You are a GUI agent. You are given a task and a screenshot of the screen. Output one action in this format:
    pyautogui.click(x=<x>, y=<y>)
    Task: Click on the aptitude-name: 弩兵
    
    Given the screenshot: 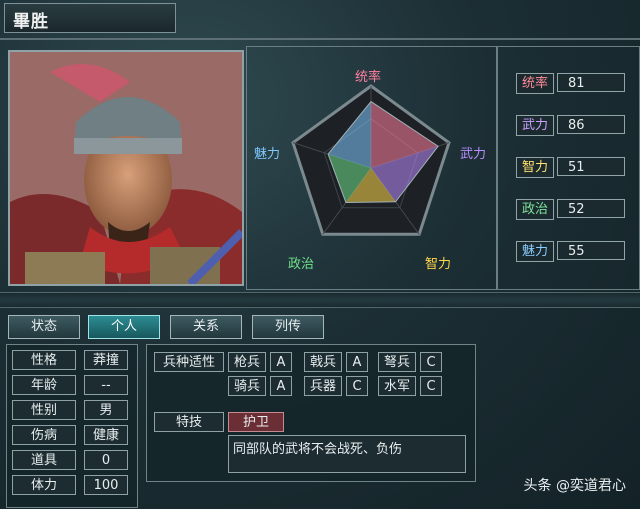 What is the action you would take?
    pyautogui.click(x=397, y=362)
    